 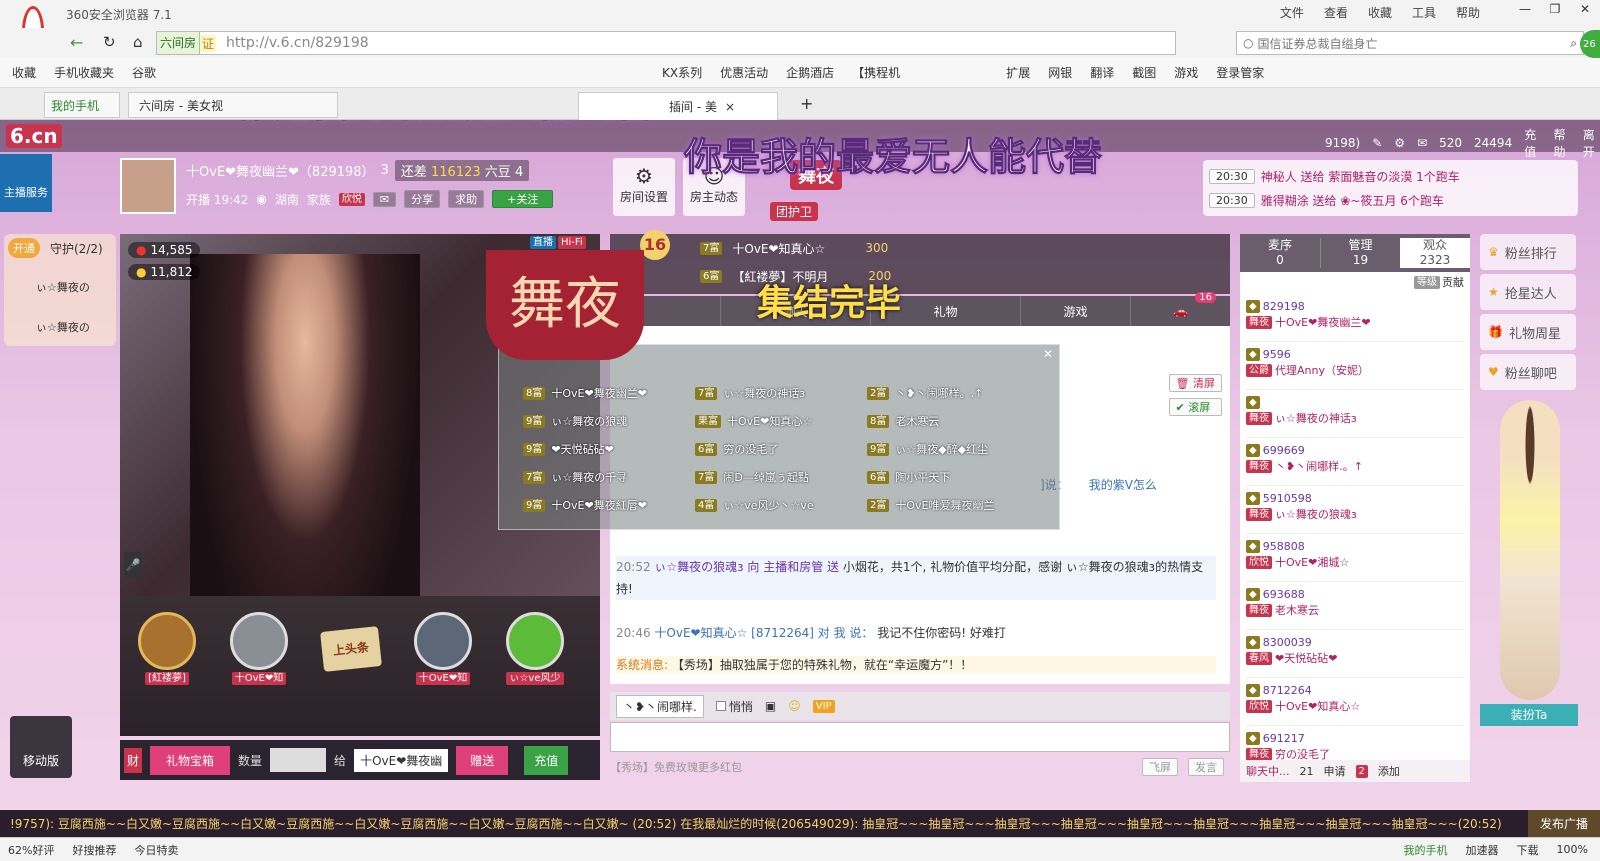 I want to click on member-item: 7富 闹D—绰嵐ぅ起點, so click(x=781, y=477).